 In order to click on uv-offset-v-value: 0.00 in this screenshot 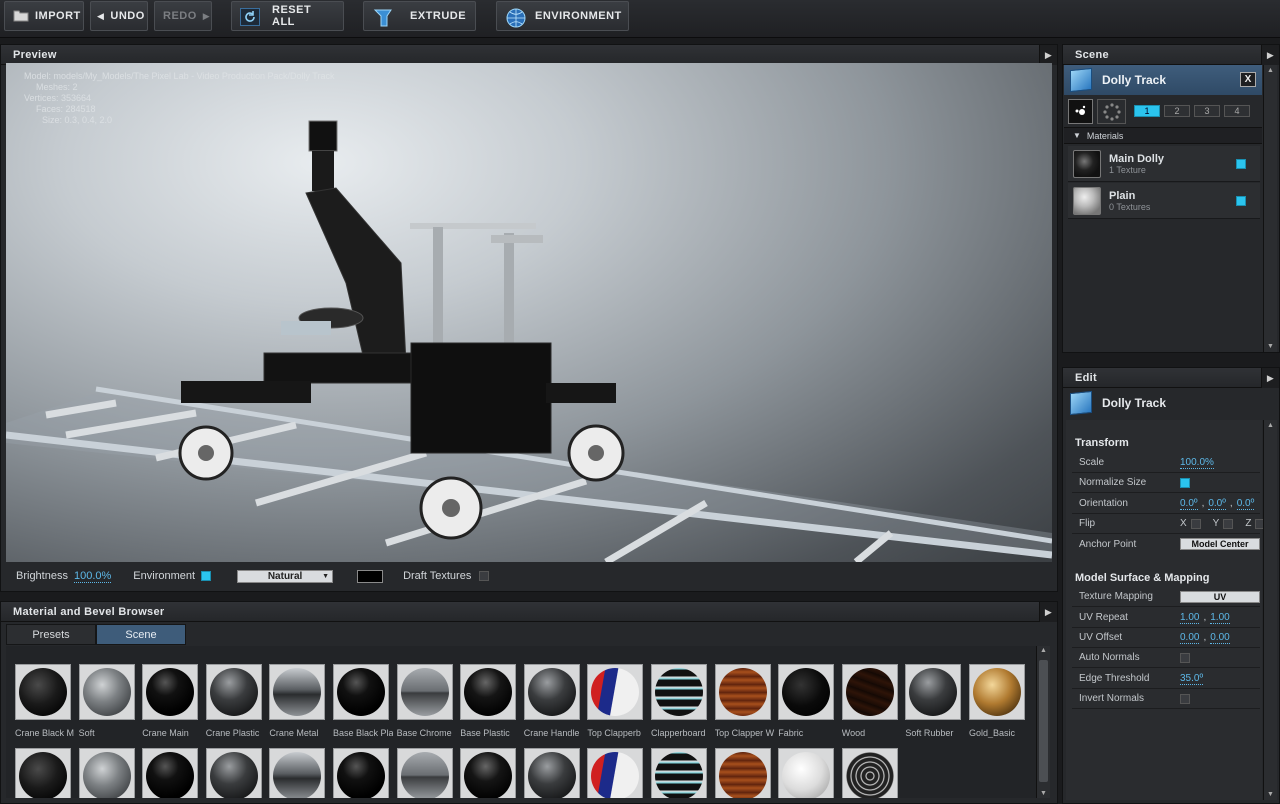, I will do `click(1220, 638)`.